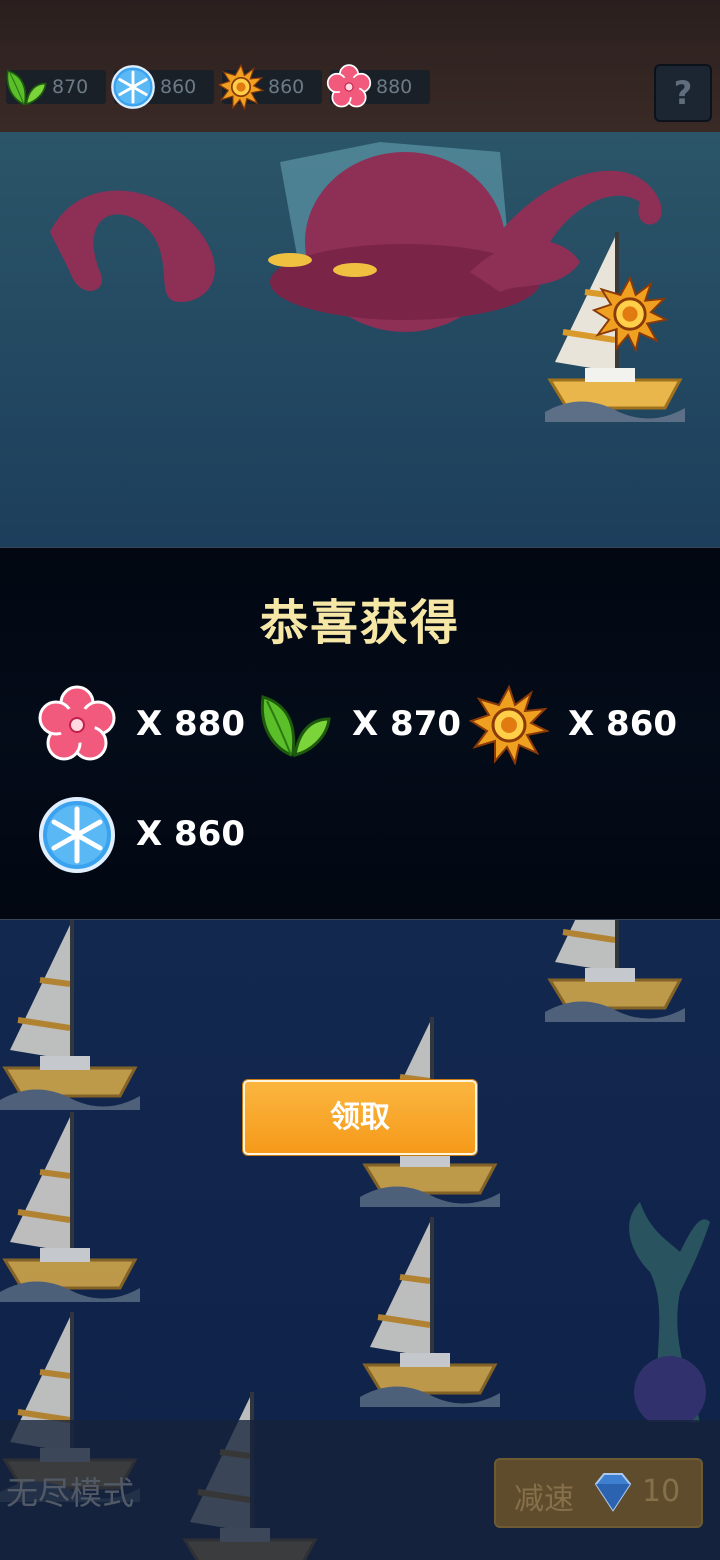 The image size is (720, 1560). Describe the element at coordinates (407, 724) in the screenshot. I see `reward-amount: X 870` at that location.